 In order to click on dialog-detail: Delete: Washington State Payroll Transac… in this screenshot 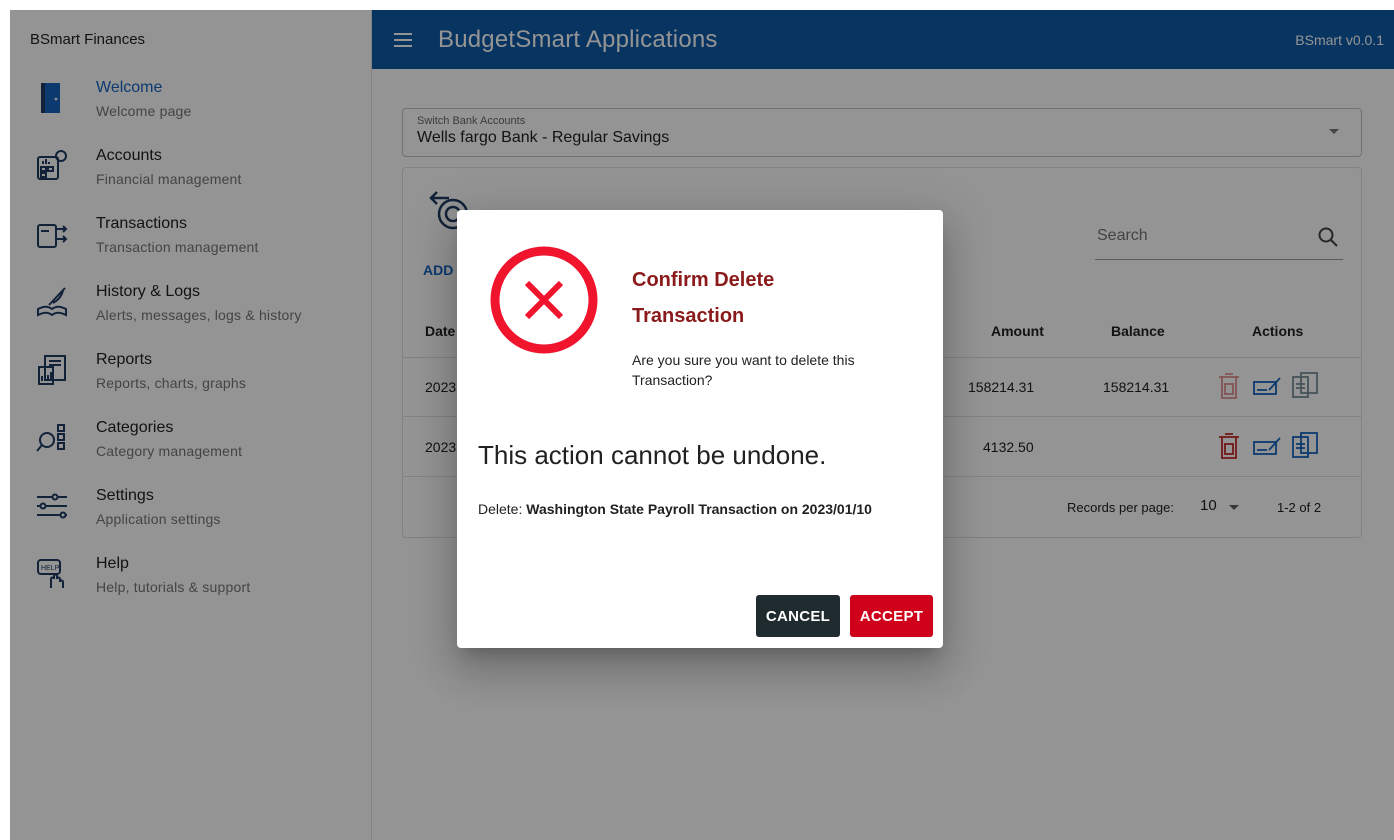, I will do `click(688, 509)`.